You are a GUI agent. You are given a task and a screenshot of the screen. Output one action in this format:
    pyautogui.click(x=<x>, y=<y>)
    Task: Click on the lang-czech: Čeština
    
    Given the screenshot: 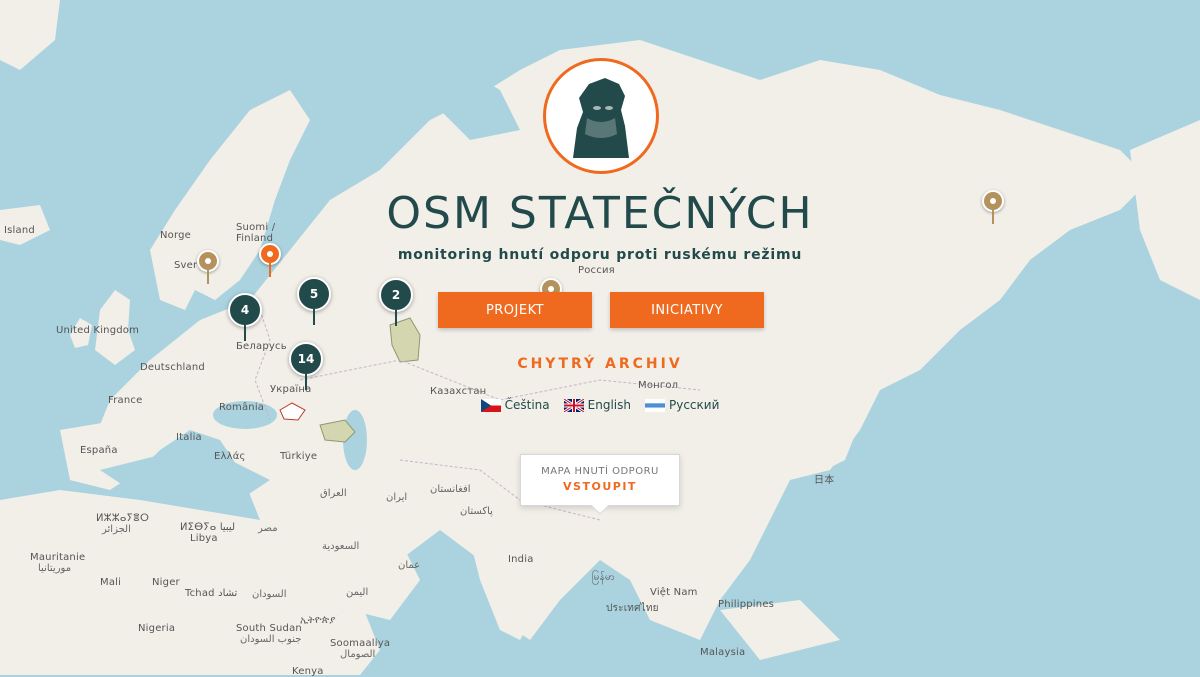 What is the action you would take?
    pyautogui.click(x=515, y=405)
    